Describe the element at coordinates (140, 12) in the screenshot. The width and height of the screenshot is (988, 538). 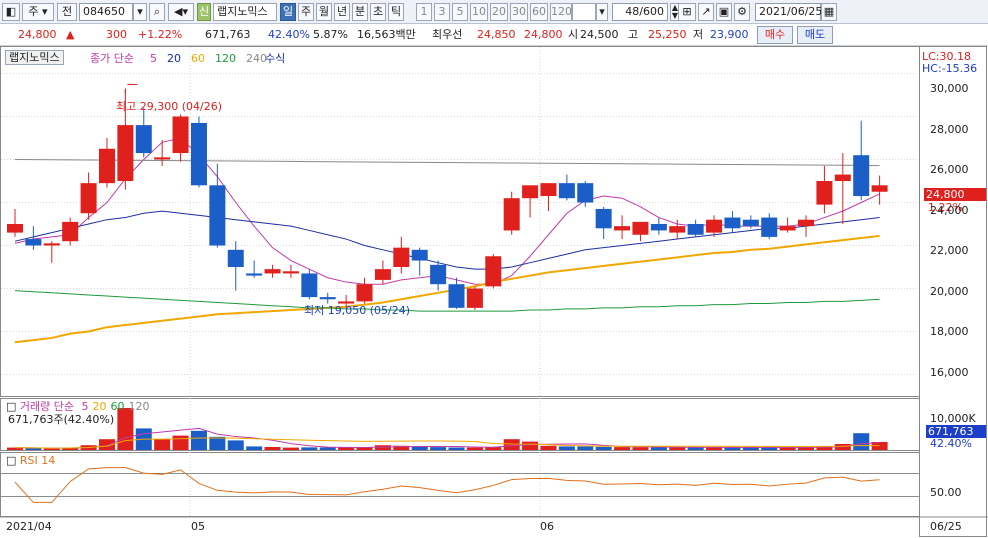
I see `code-dropdown-icon: ▾` at that location.